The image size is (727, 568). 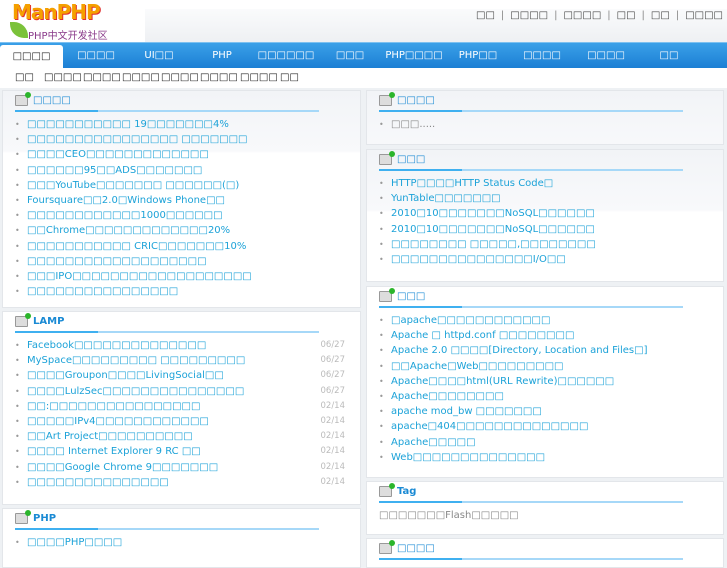 What do you see at coordinates (180, 436) in the screenshot?
I see `list-item: □□Art Project□□□□□□□□□□ 02/14` at bounding box center [180, 436].